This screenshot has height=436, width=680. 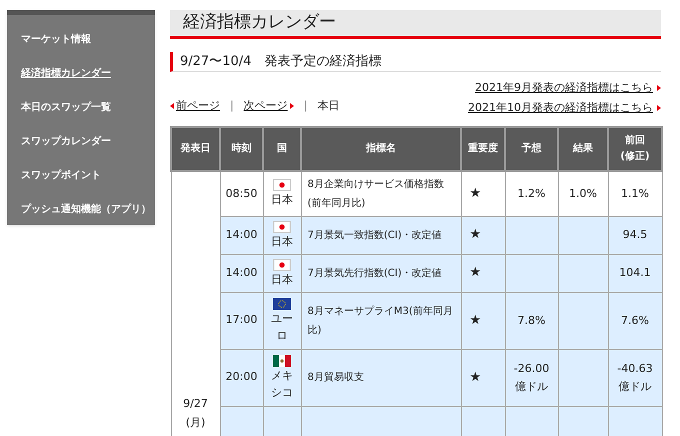 I want to click on section-title: 9/27〜10/4 発表予定の経済指標, so click(x=281, y=61).